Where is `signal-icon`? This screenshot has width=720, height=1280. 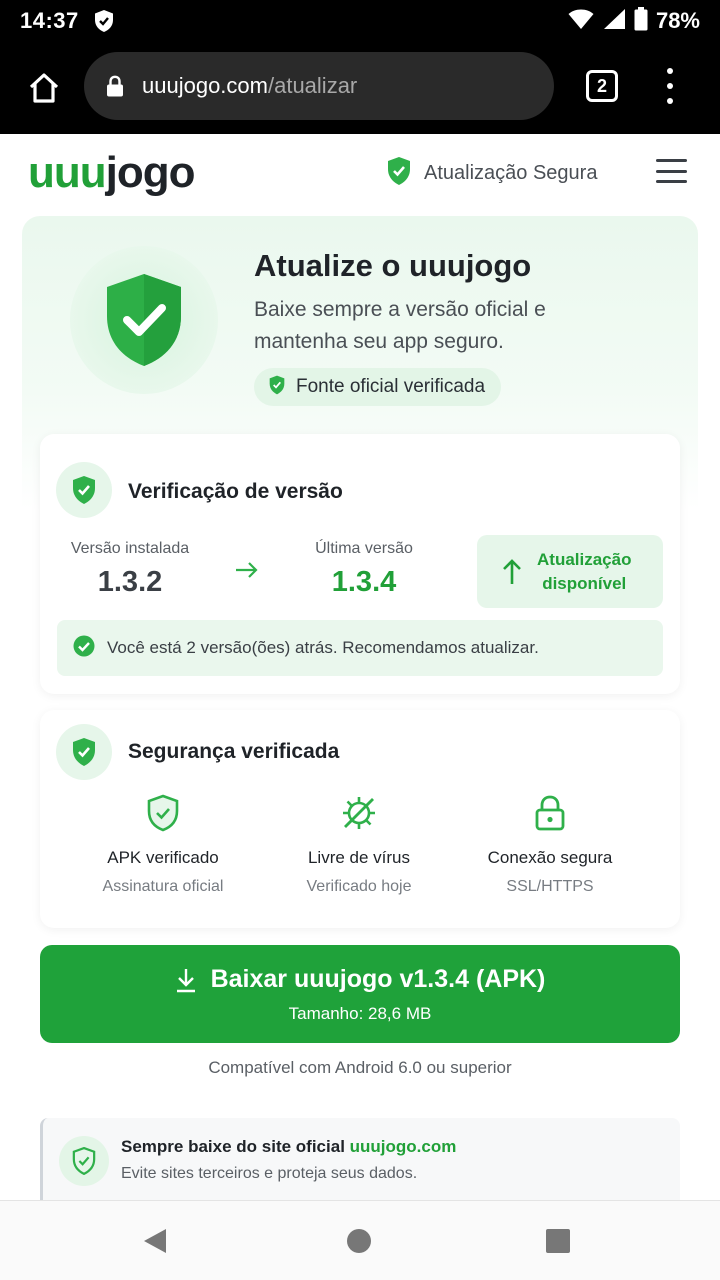 signal-icon is located at coordinates (614, 21).